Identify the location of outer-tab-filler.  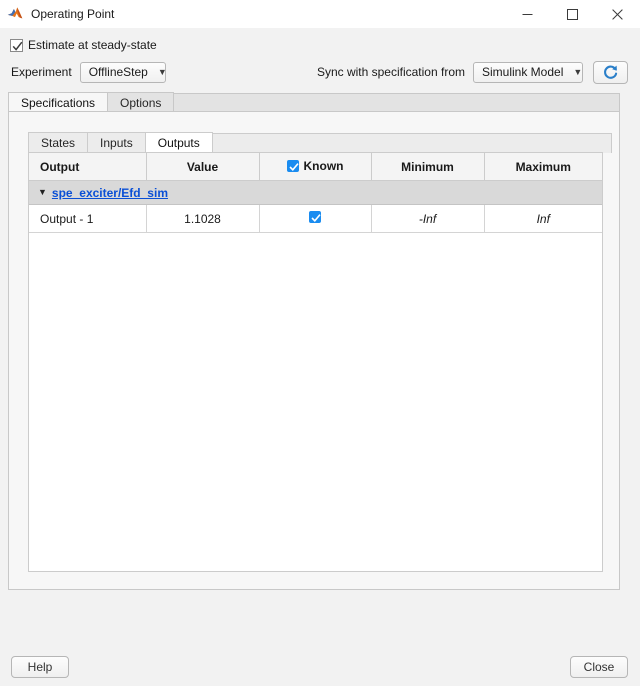
(397, 102).